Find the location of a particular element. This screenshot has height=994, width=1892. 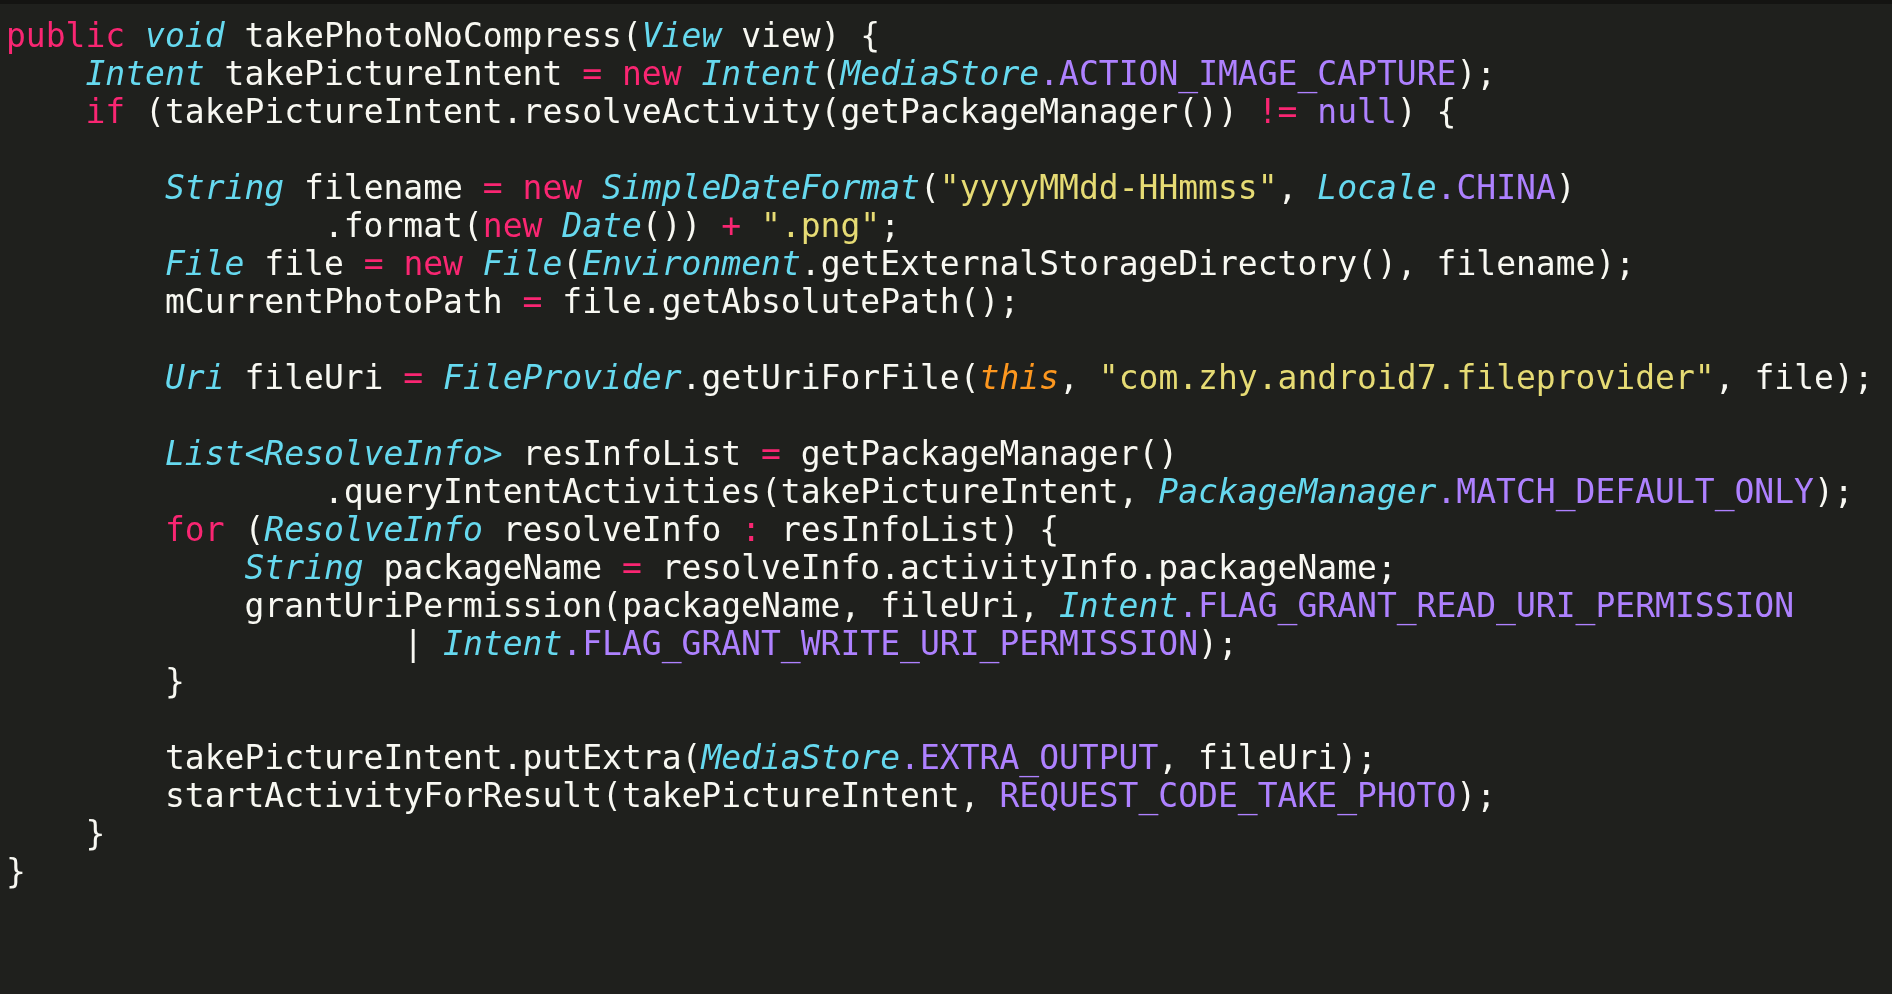

code-line: | Intent.FLAG_GRANT_WRITE_URI_PERMISSION); is located at coordinates (820, 644).